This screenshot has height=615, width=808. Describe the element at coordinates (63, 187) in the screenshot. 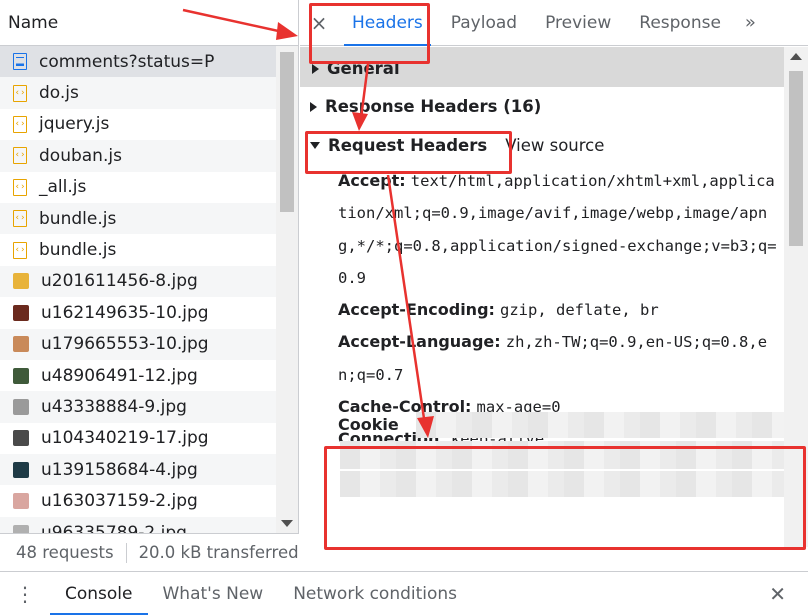

I see `request-name: _all.js` at that location.